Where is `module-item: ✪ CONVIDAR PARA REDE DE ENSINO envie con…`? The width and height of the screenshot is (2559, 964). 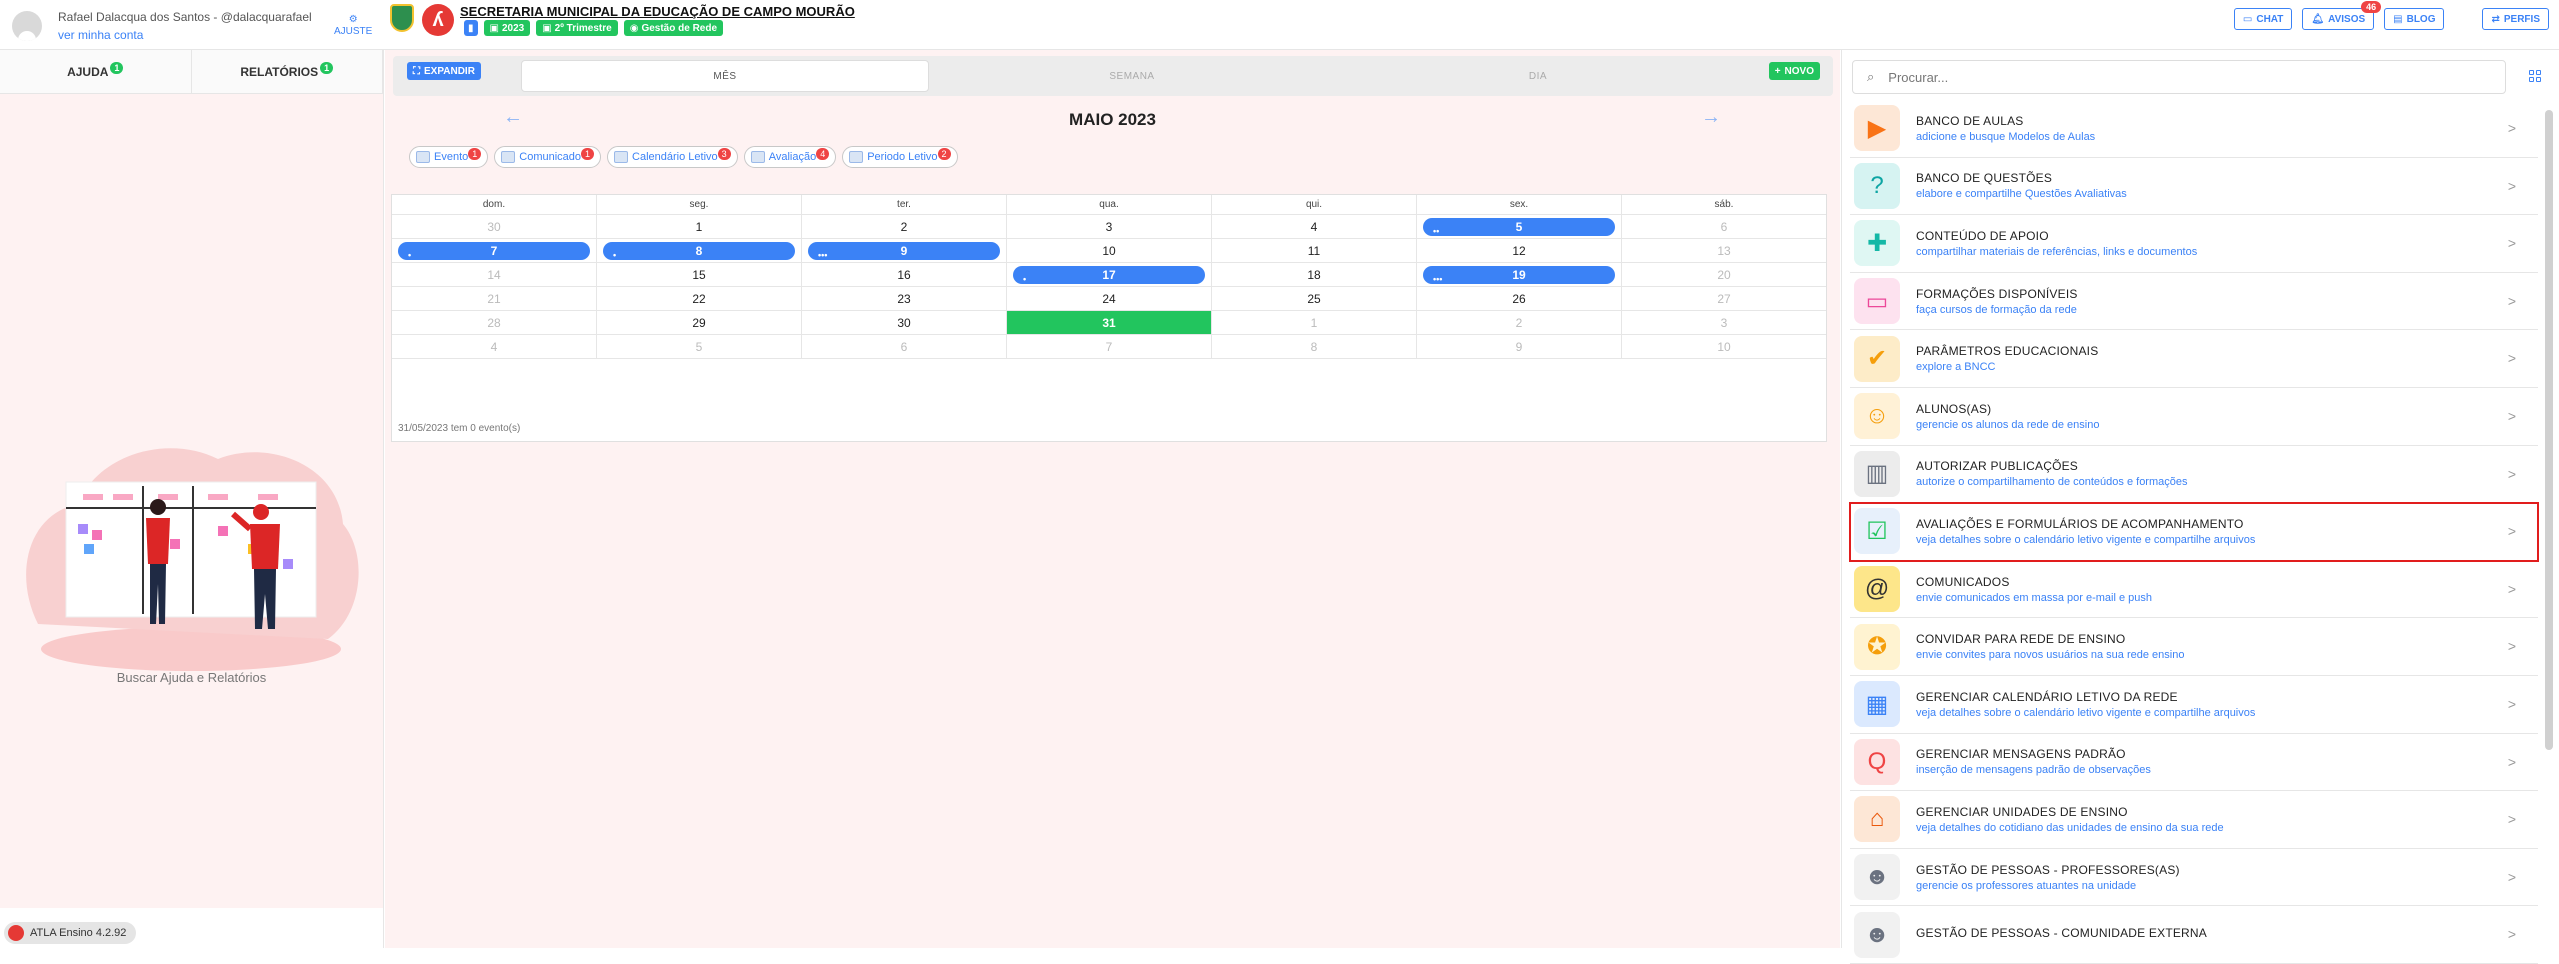 module-item: ✪ CONVIDAR PARA REDE DE ENSINO envie con… is located at coordinates (2194, 647).